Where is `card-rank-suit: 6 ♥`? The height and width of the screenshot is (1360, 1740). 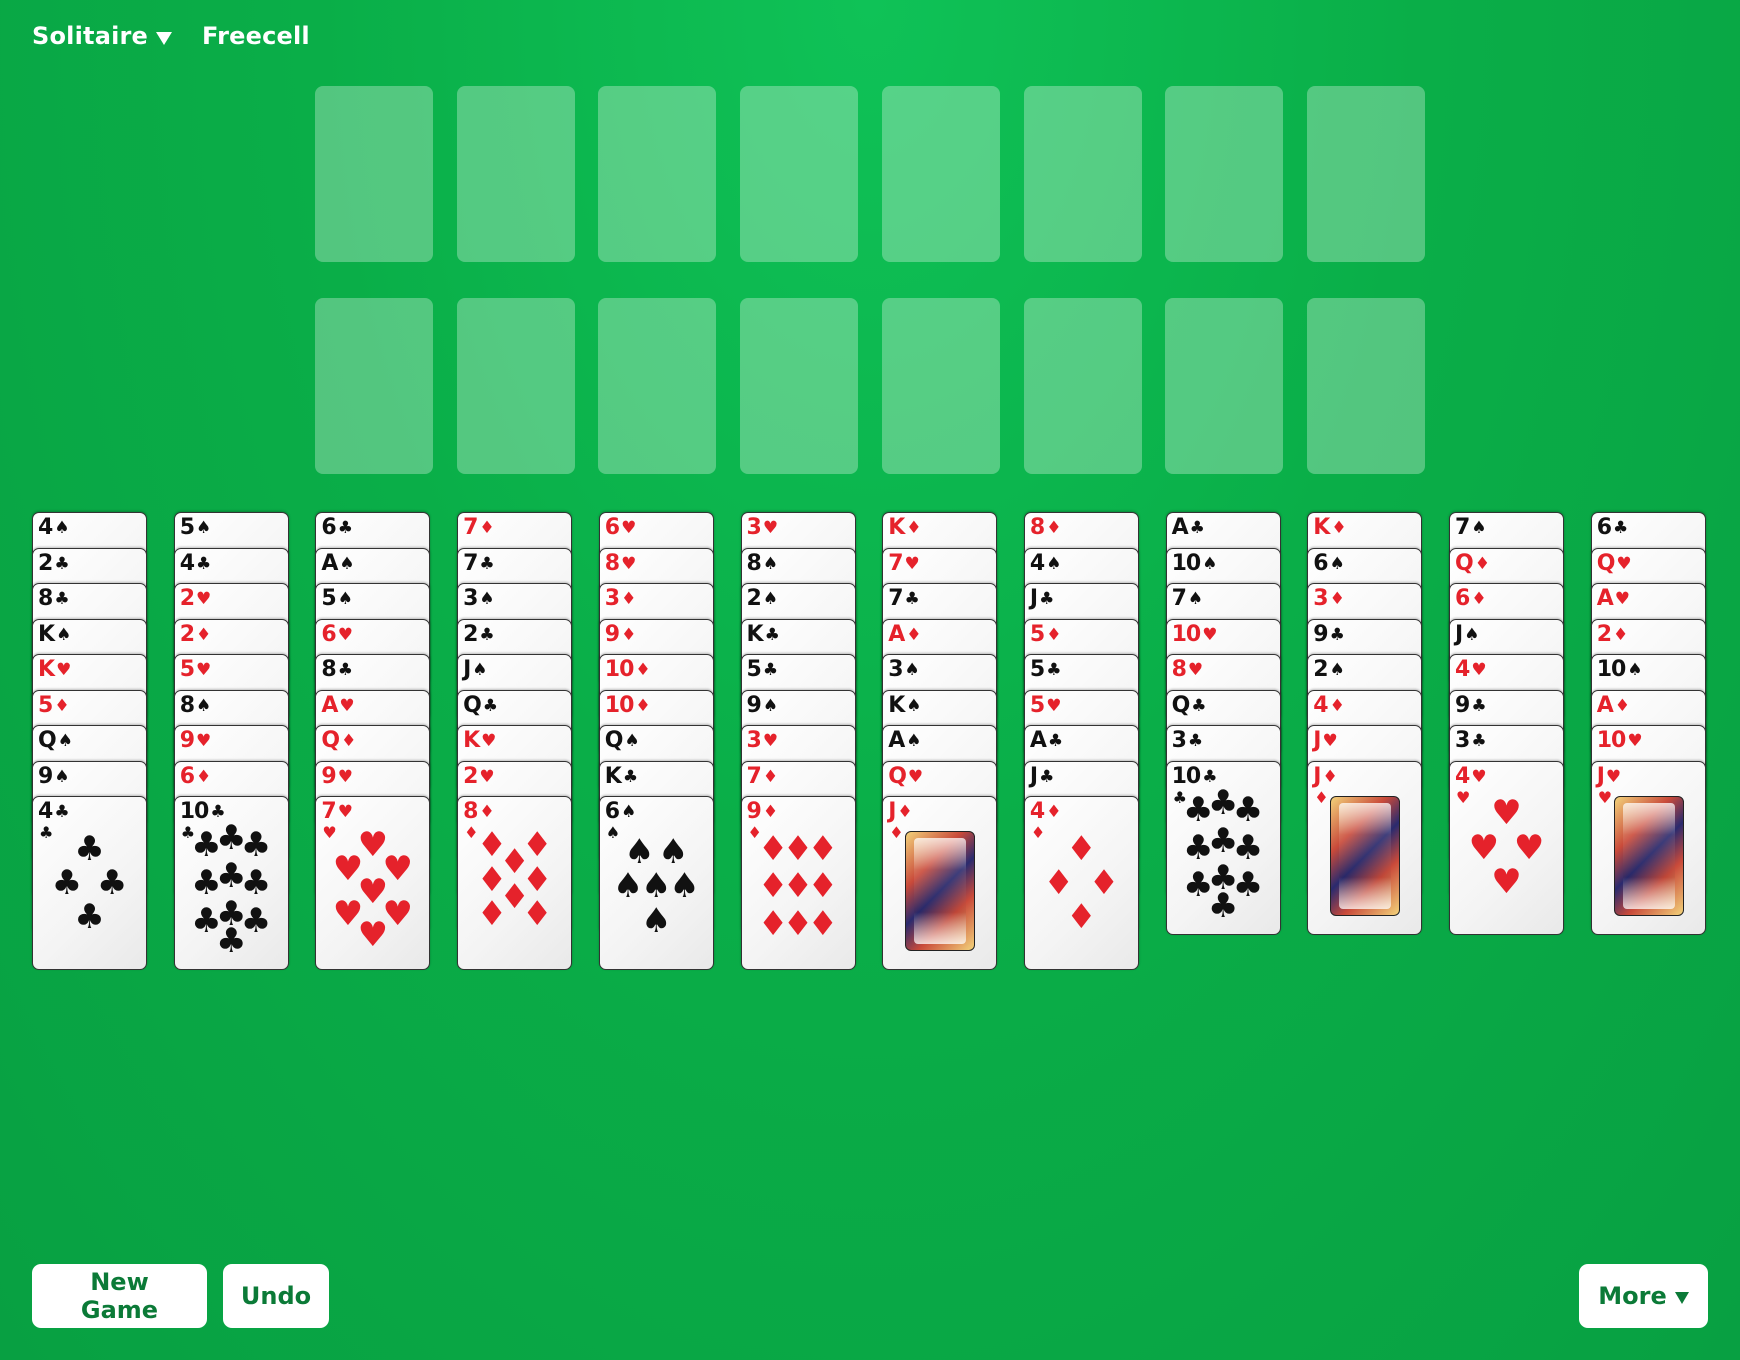
card-rank-suit: 6 ♥ is located at coordinates (337, 634).